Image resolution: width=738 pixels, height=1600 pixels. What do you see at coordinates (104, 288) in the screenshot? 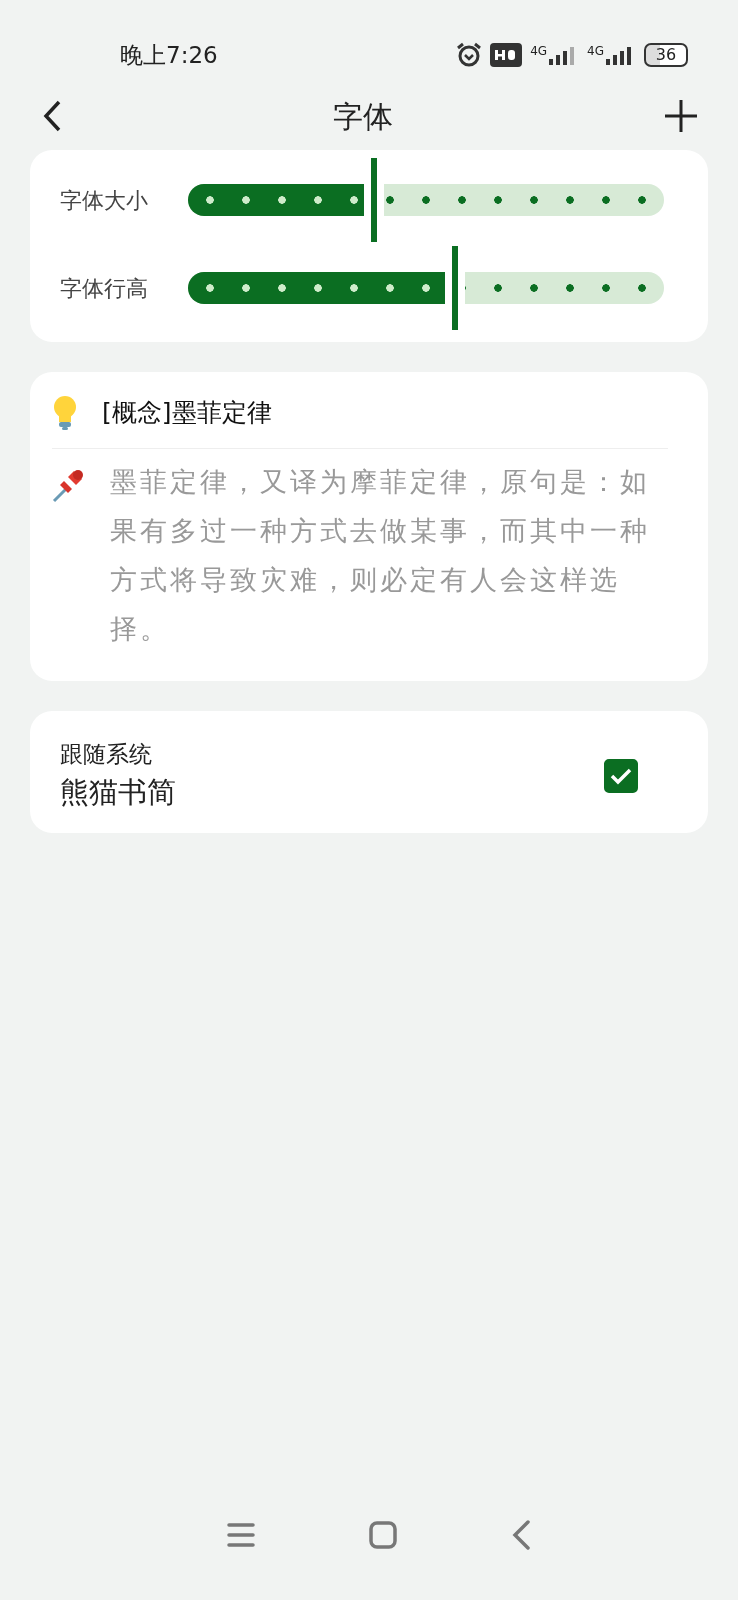
I see `slider-label: 字体行高` at bounding box center [104, 288].